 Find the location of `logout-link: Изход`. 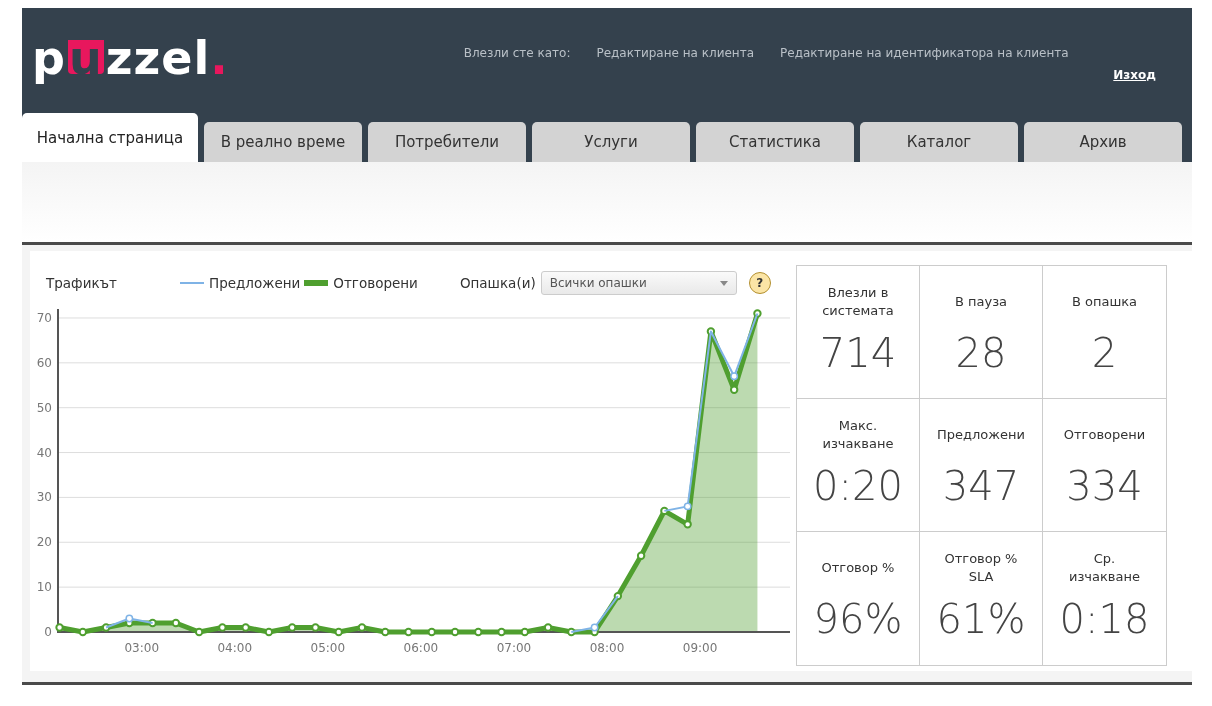

logout-link: Изход is located at coordinates (1134, 75).